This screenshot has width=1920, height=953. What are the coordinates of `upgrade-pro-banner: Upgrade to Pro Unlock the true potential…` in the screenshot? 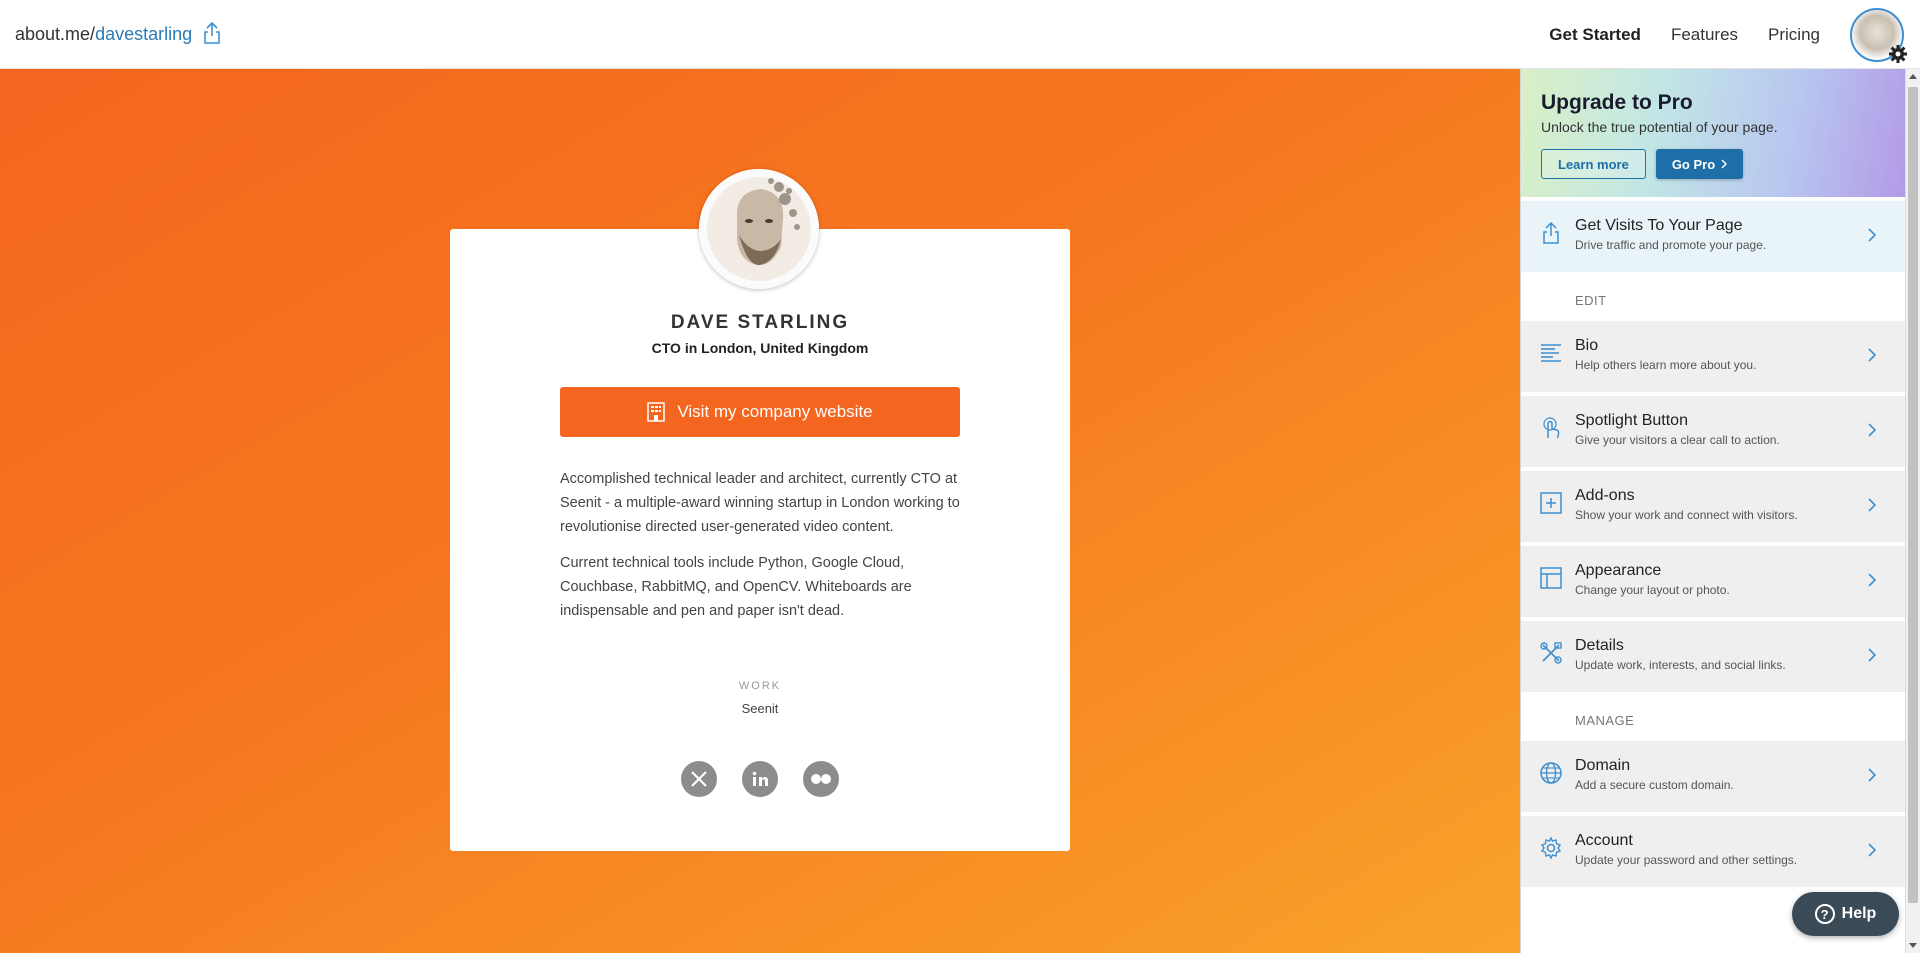 It's located at (1713, 133).